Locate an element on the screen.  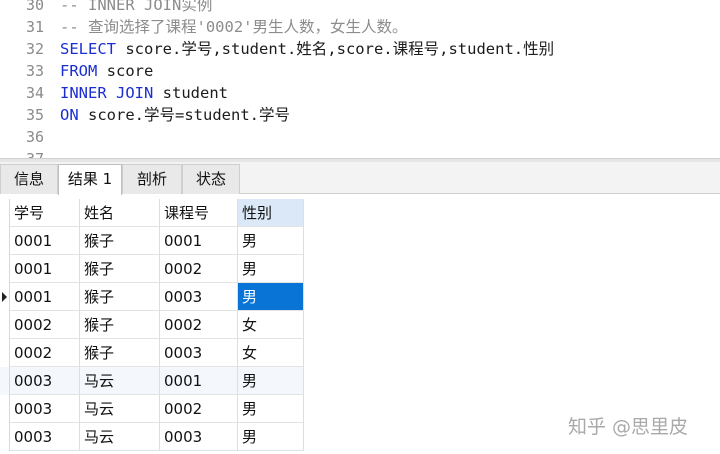
code-comment: -- INNER JOIN实例 is located at coordinates (136, 7).